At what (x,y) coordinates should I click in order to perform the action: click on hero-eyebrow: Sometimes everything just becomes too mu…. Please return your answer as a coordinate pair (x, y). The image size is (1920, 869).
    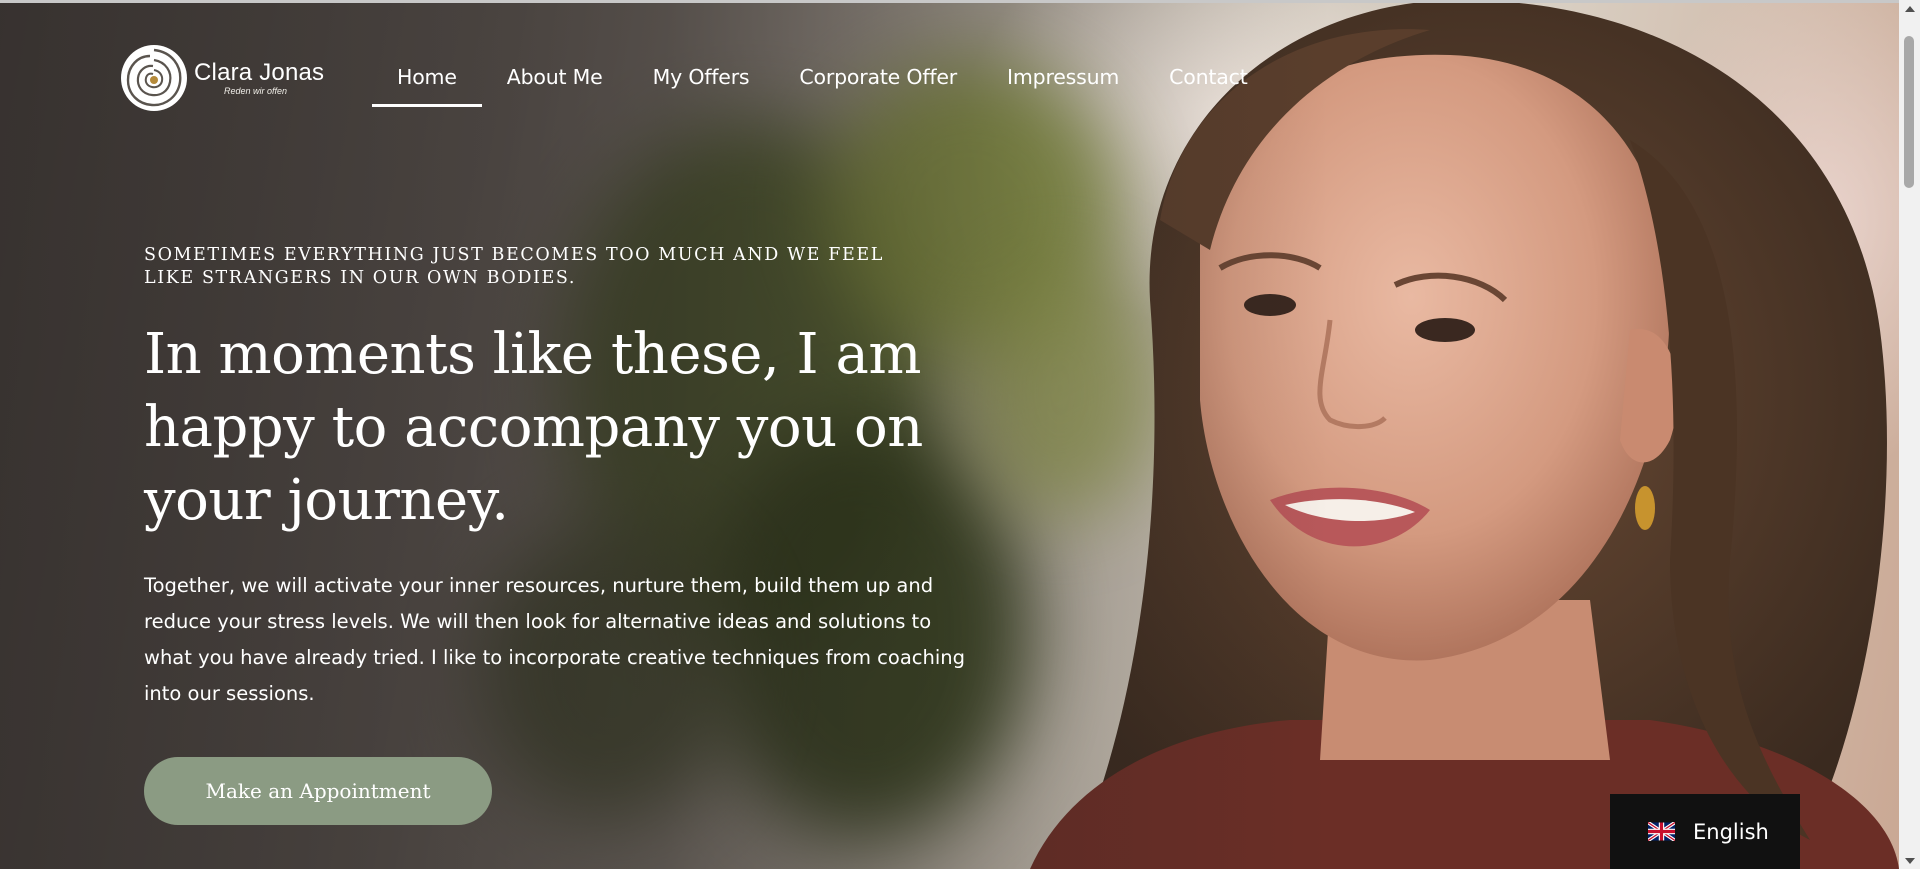
    Looking at the image, I should click on (514, 266).